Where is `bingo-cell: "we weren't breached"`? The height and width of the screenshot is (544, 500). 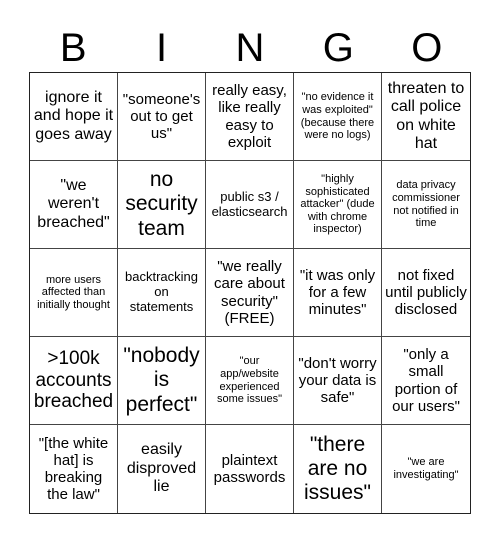 bingo-cell: "we weren't breached" is located at coordinates (74, 205).